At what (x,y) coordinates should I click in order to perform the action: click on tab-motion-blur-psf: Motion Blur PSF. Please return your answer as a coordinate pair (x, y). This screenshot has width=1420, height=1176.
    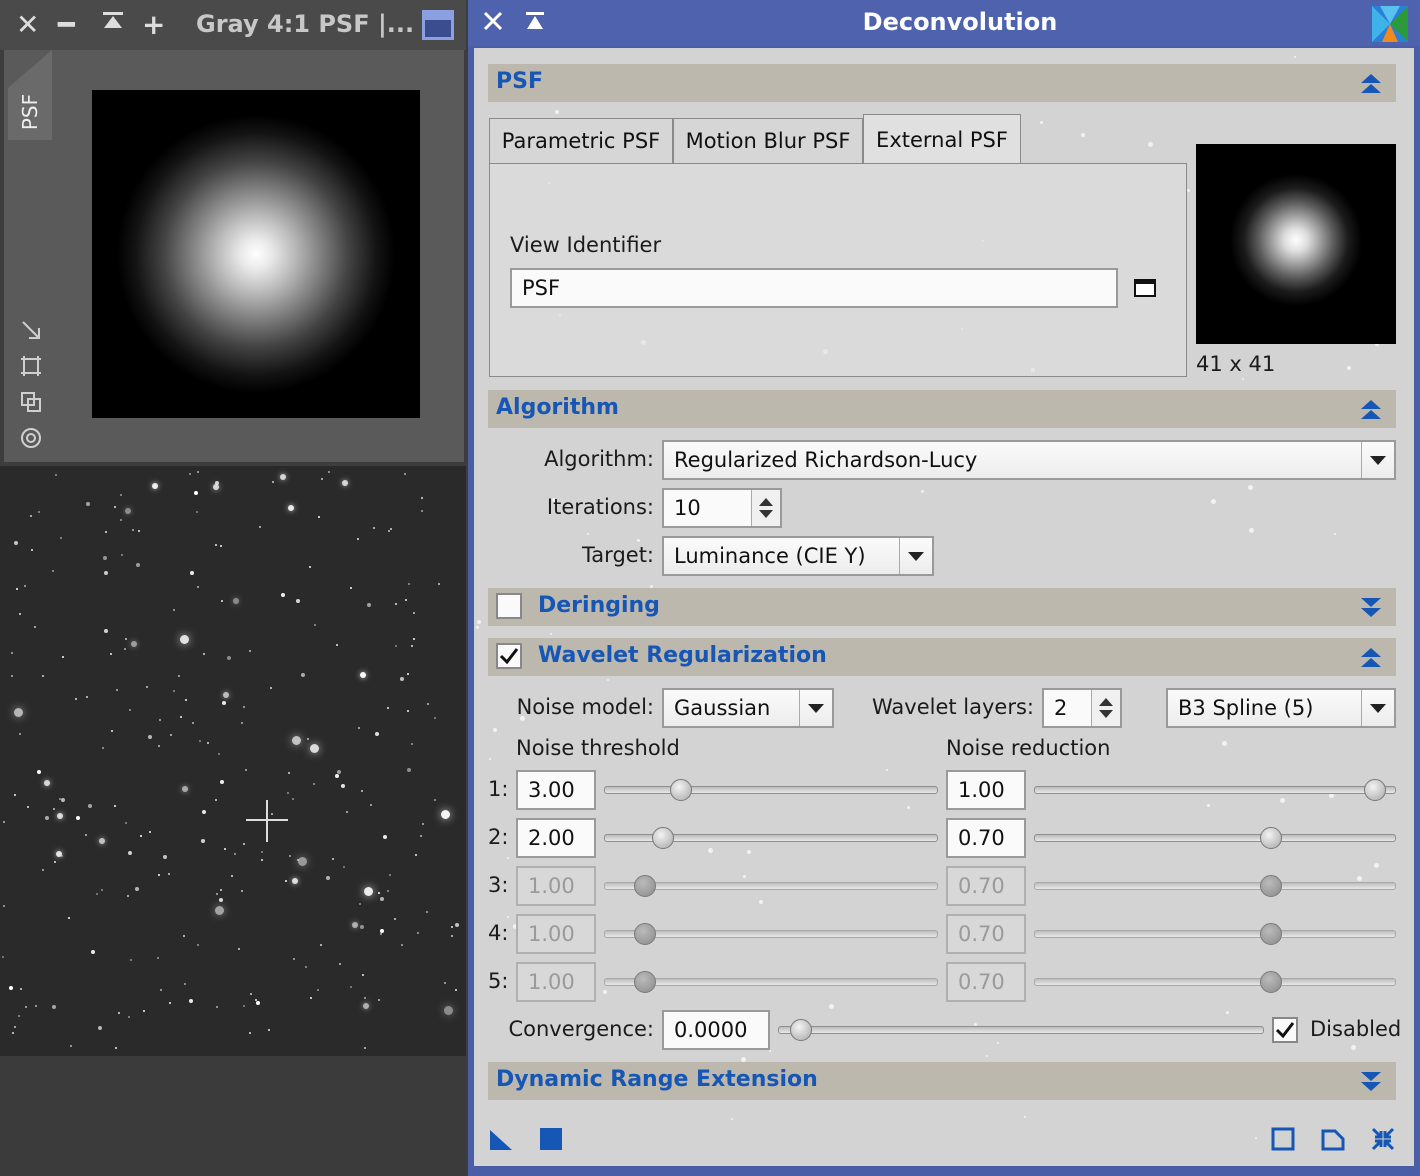
    Looking at the image, I should click on (768, 141).